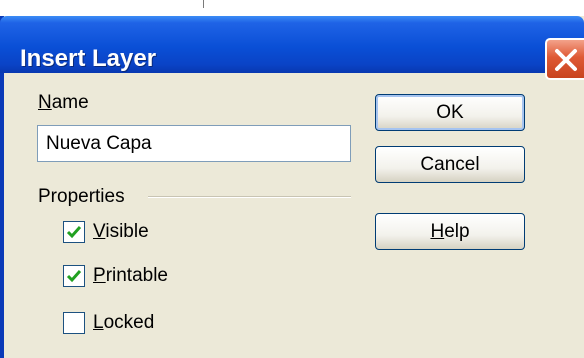 The width and height of the screenshot is (584, 358). I want to click on ok-button: OK, so click(450, 112).